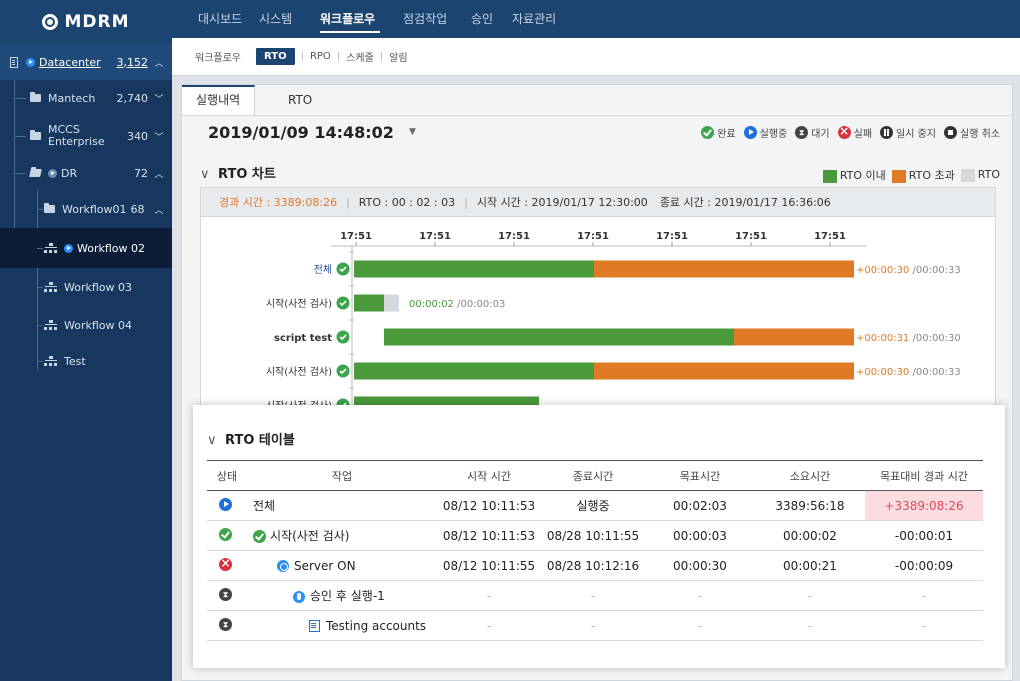  I want to click on category-label: script test, so click(303, 338).